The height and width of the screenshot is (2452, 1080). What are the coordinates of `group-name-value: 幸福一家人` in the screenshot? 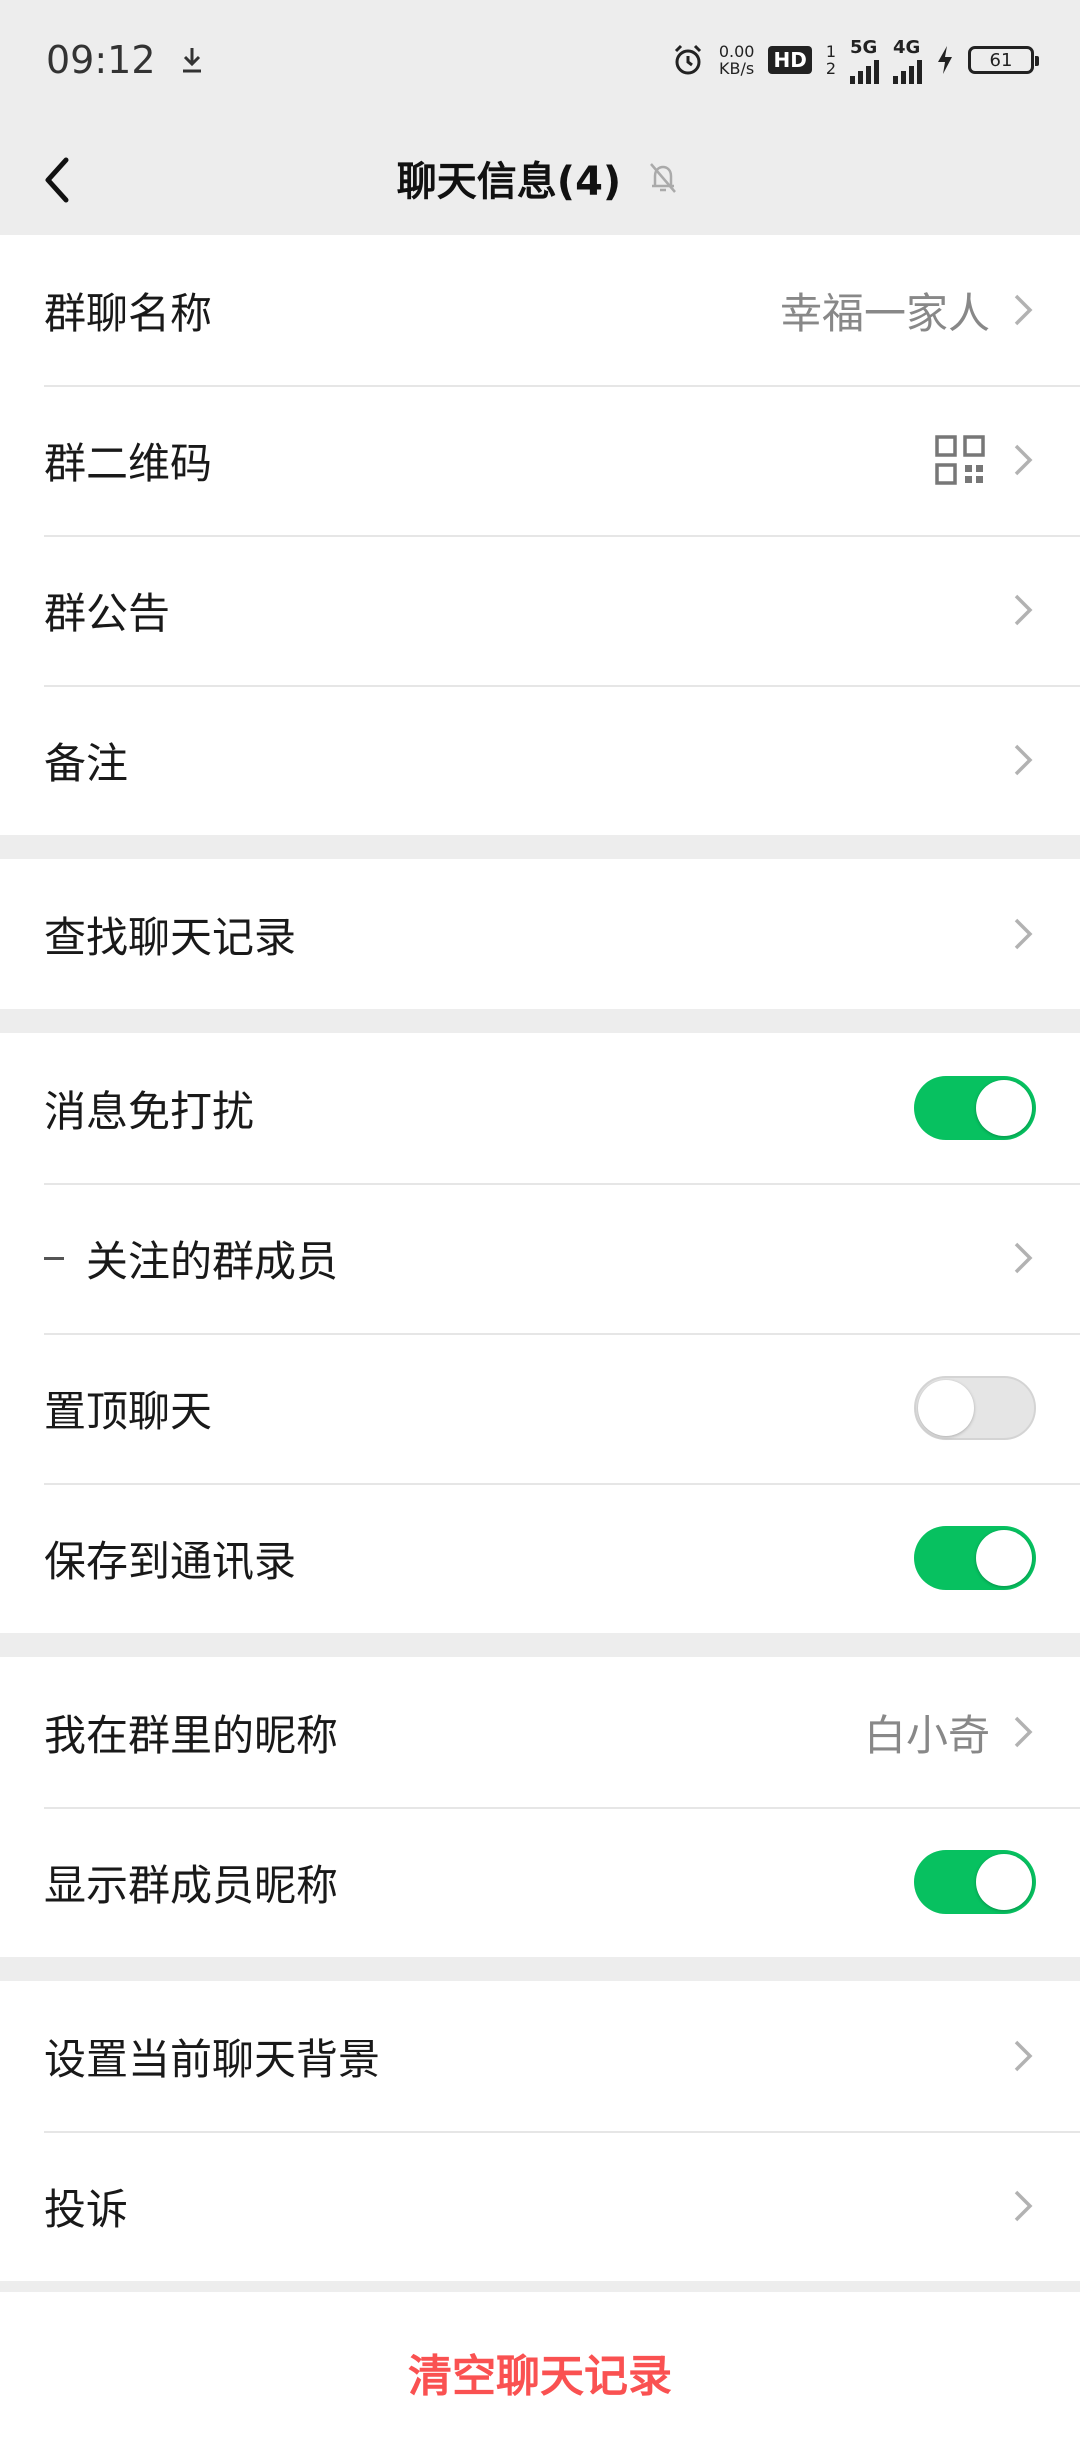 It's located at (884, 313).